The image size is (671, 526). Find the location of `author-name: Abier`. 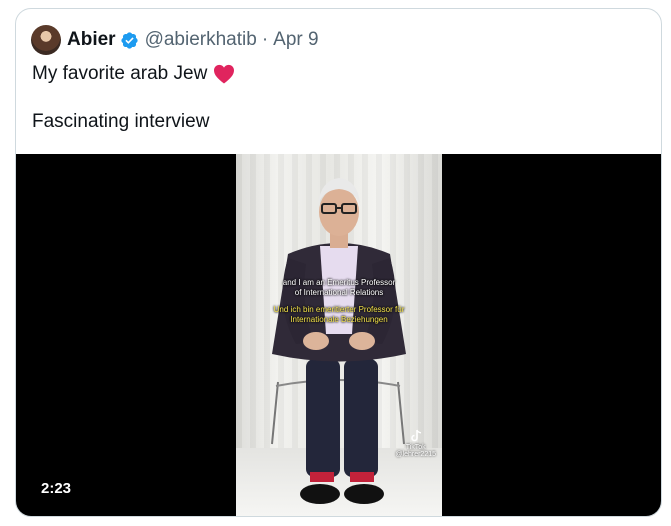

author-name: Abier is located at coordinates (91, 40).